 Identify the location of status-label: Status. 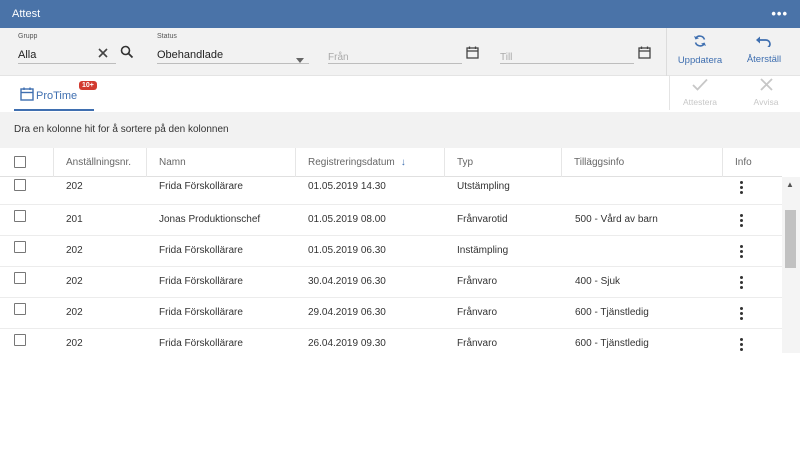
(167, 36).